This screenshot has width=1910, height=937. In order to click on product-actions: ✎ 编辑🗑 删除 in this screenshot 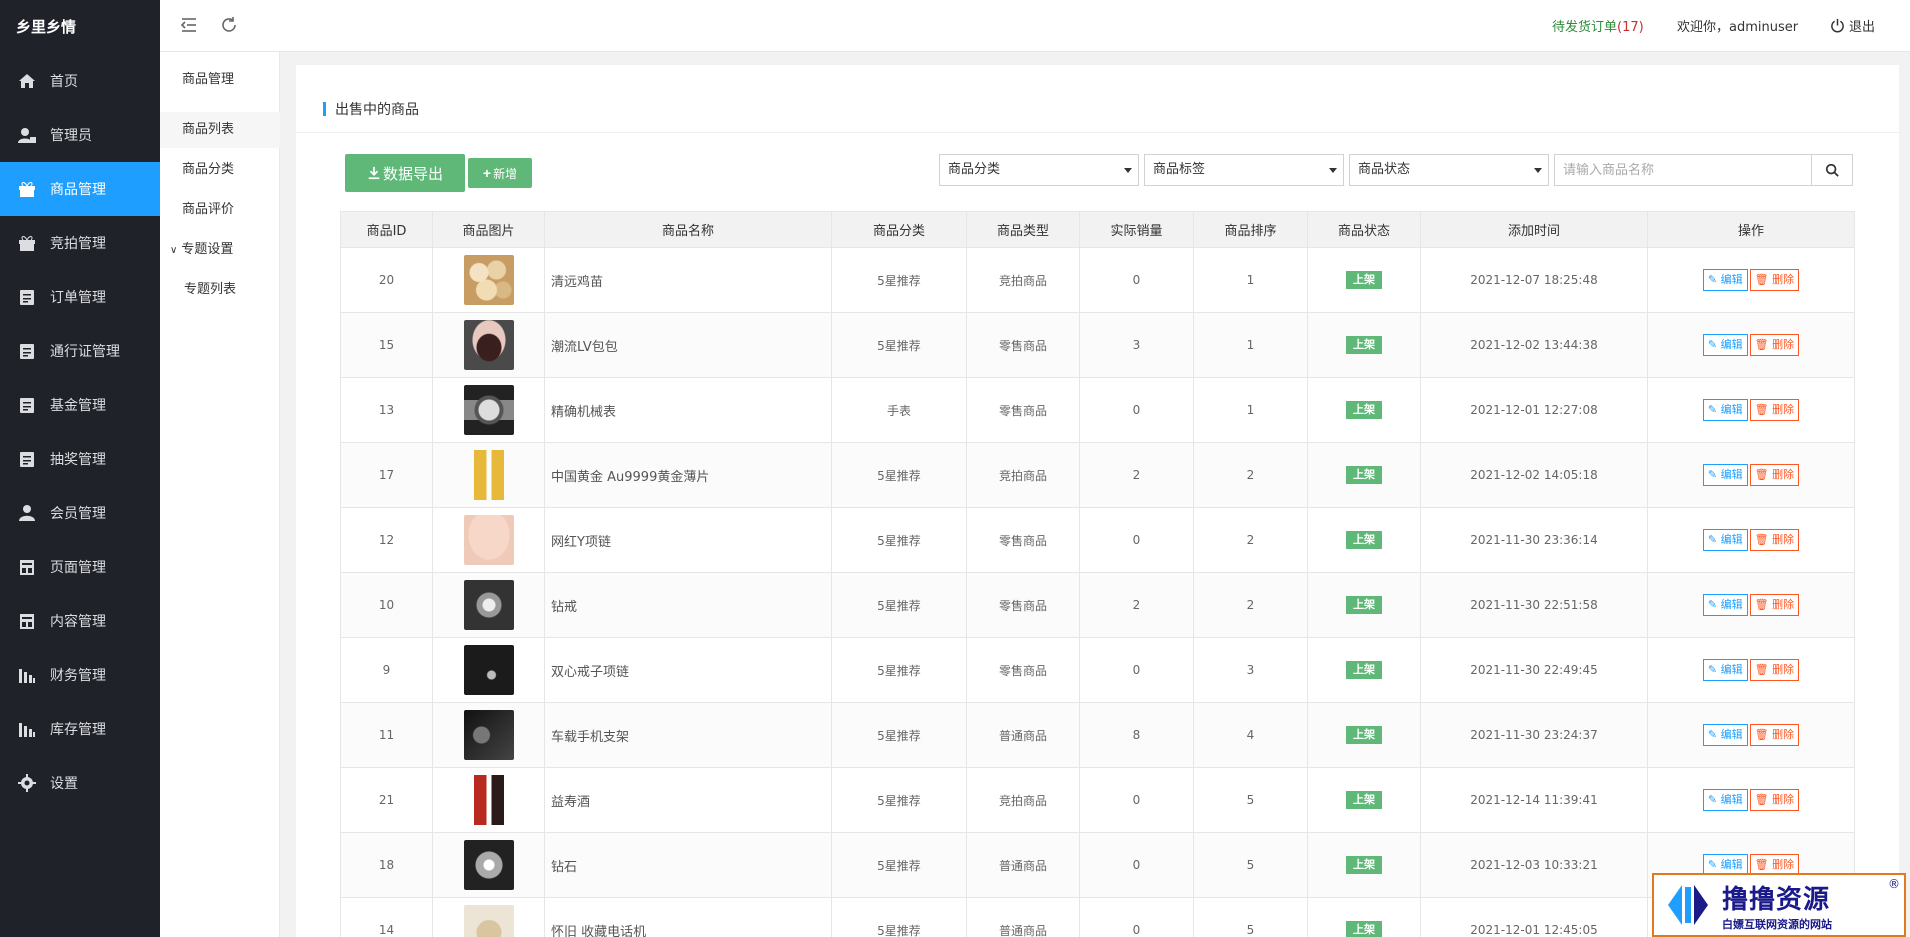, I will do `click(1751, 280)`.